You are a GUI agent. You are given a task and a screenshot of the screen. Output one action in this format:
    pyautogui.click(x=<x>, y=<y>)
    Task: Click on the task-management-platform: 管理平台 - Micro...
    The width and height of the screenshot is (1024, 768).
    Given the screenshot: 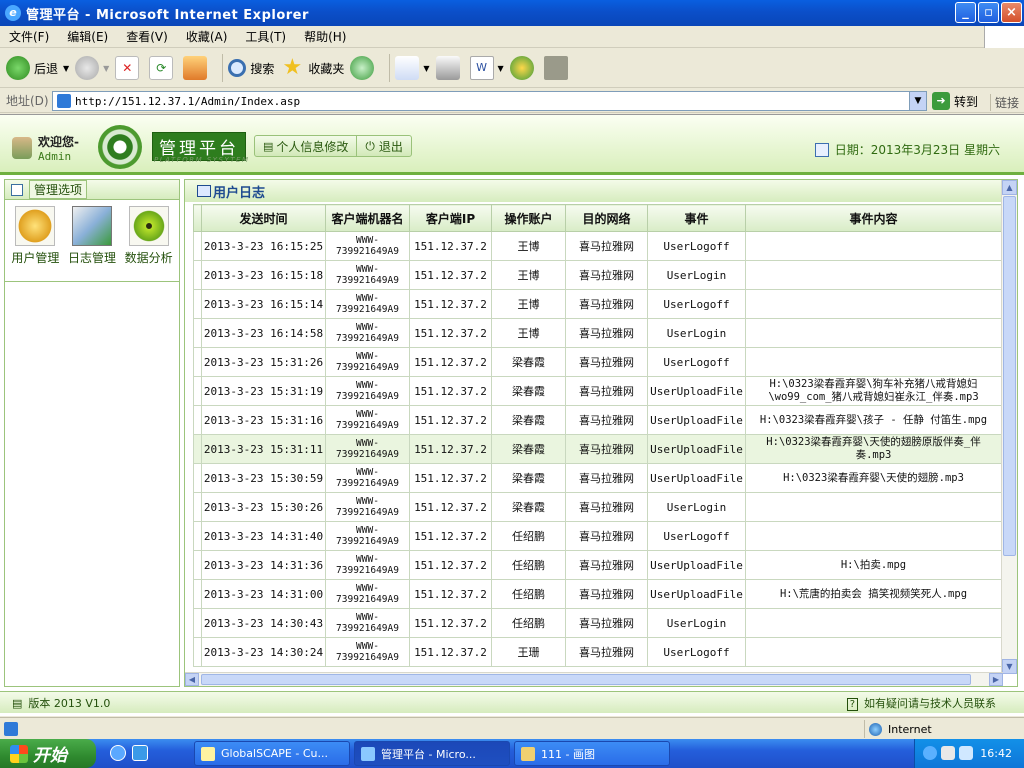 What is the action you would take?
    pyautogui.click(x=432, y=753)
    